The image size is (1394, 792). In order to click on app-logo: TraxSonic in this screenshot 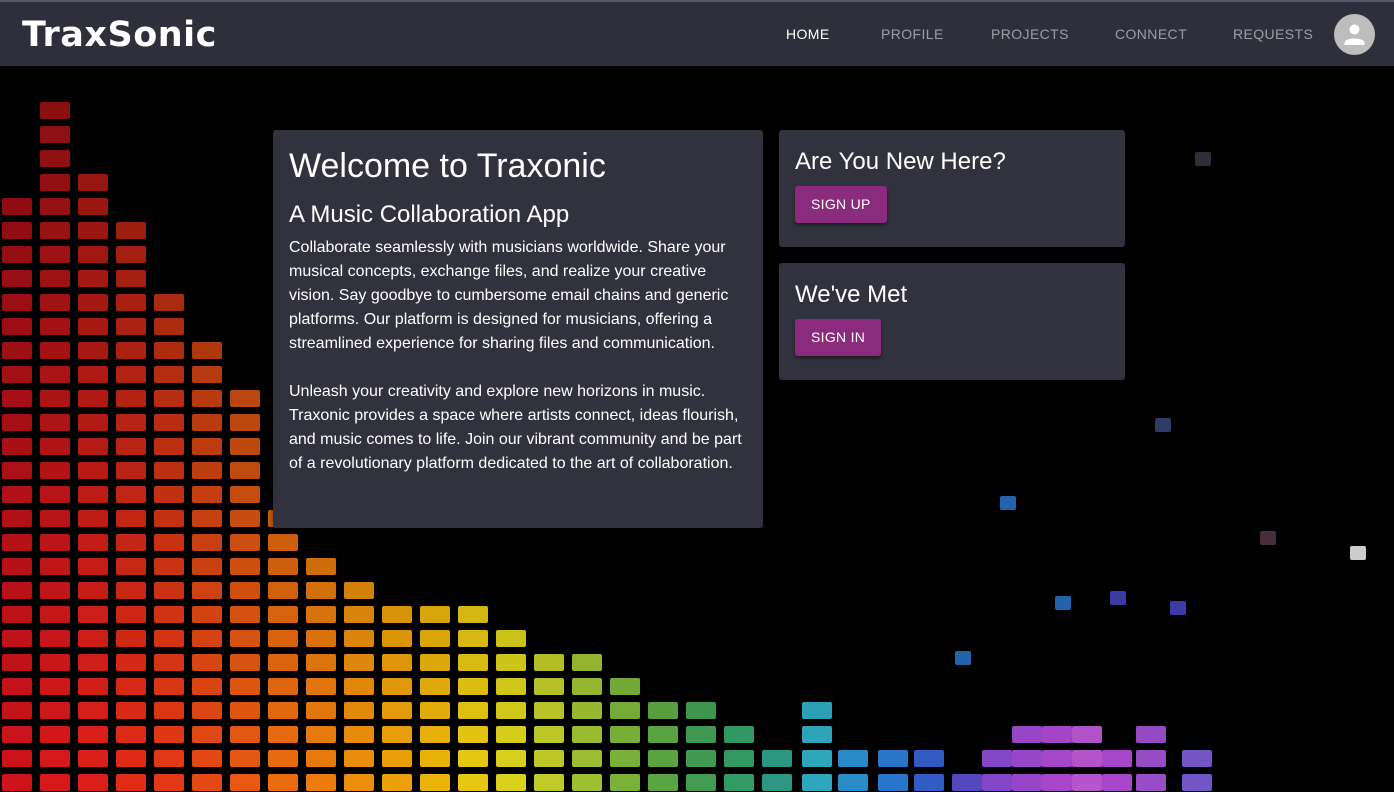, I will do `click(119, 35)`.